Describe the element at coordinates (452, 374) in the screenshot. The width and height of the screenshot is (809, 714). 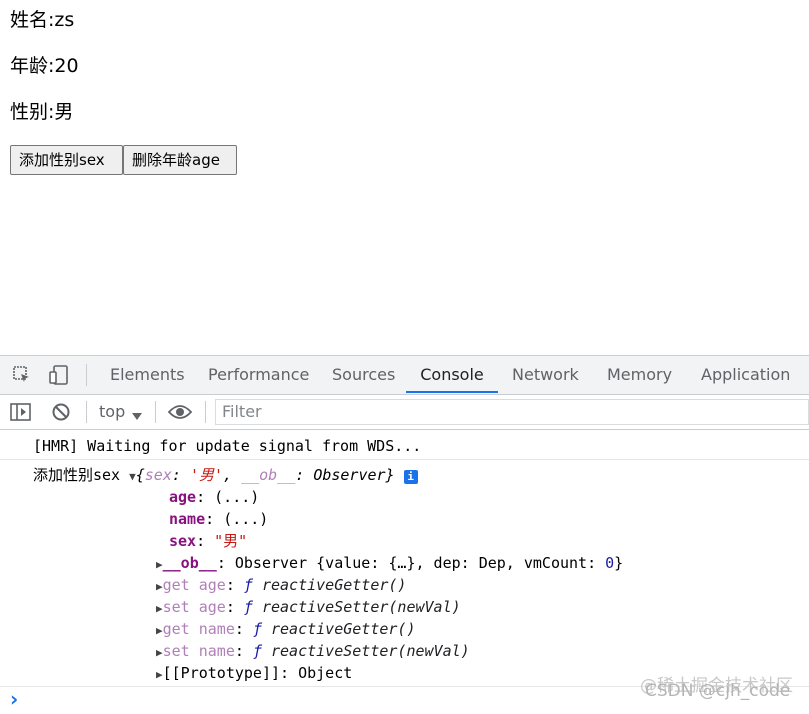
I see `tab-console: Console` at that location.